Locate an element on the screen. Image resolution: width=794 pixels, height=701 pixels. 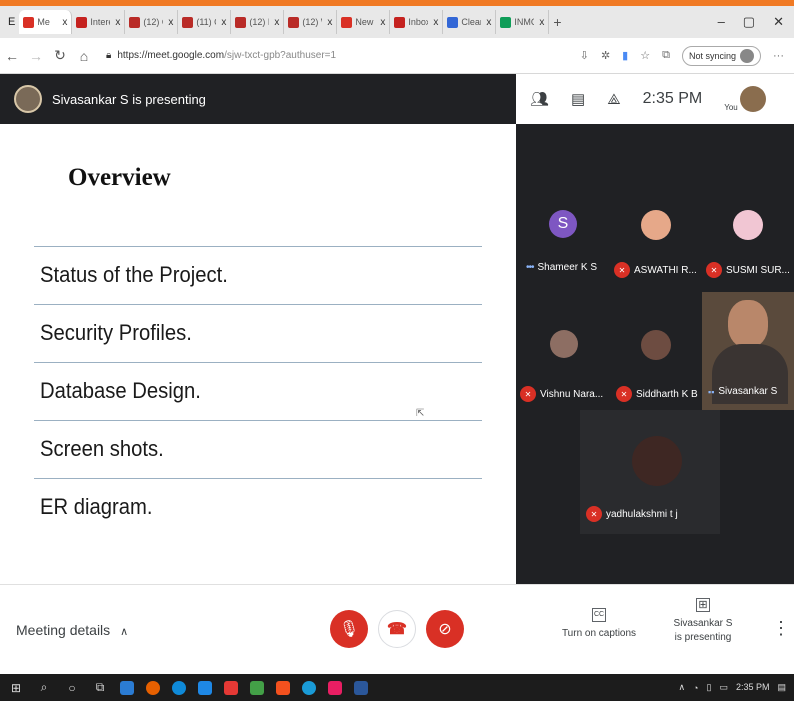
mic-toggle-button: 🎙︎ is located at coordinates (349, 629).